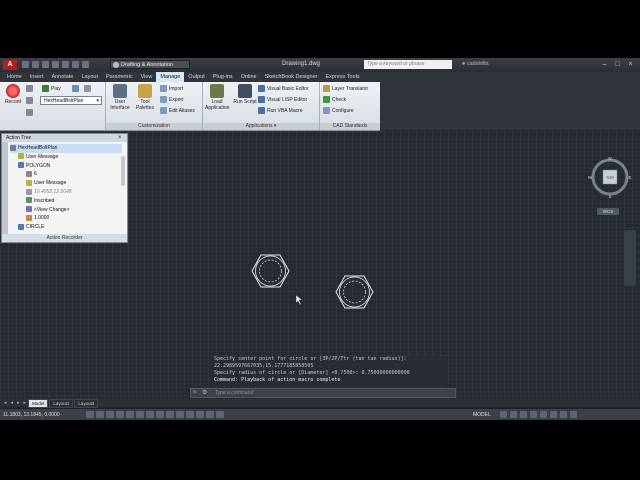 This screenshot has height=480, width=640. Describe the element at coordinates (66, 218) in the screenshot. I see `action-tree-node: 1.0000` at that location.